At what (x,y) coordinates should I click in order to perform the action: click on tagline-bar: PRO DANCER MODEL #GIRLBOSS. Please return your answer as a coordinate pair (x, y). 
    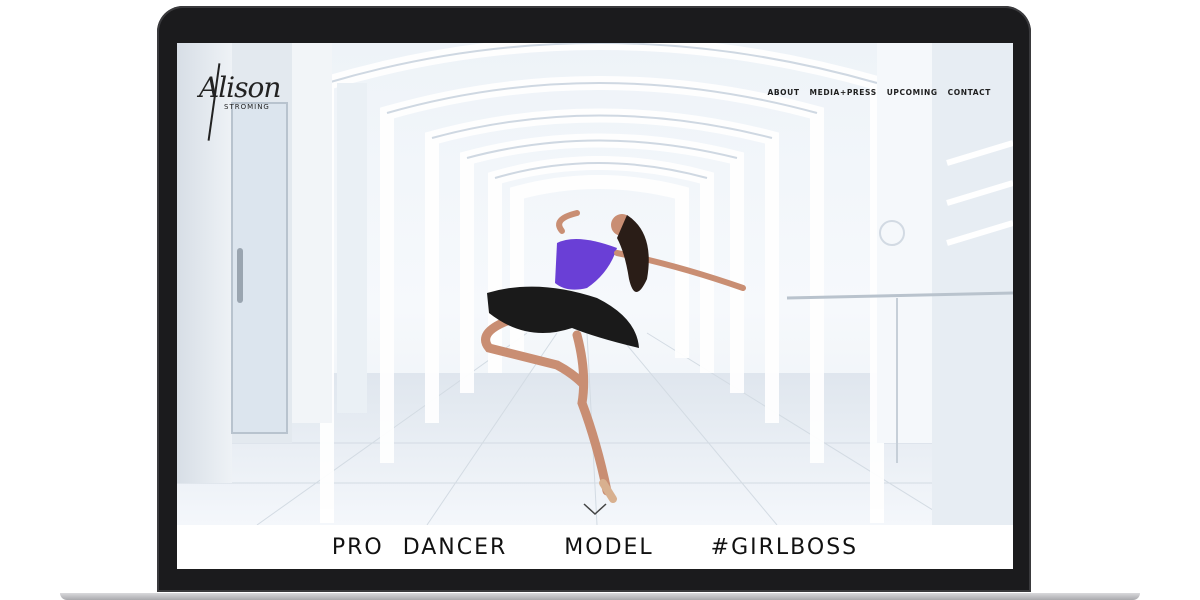
    Looking at the image, I should click on (595, 547).